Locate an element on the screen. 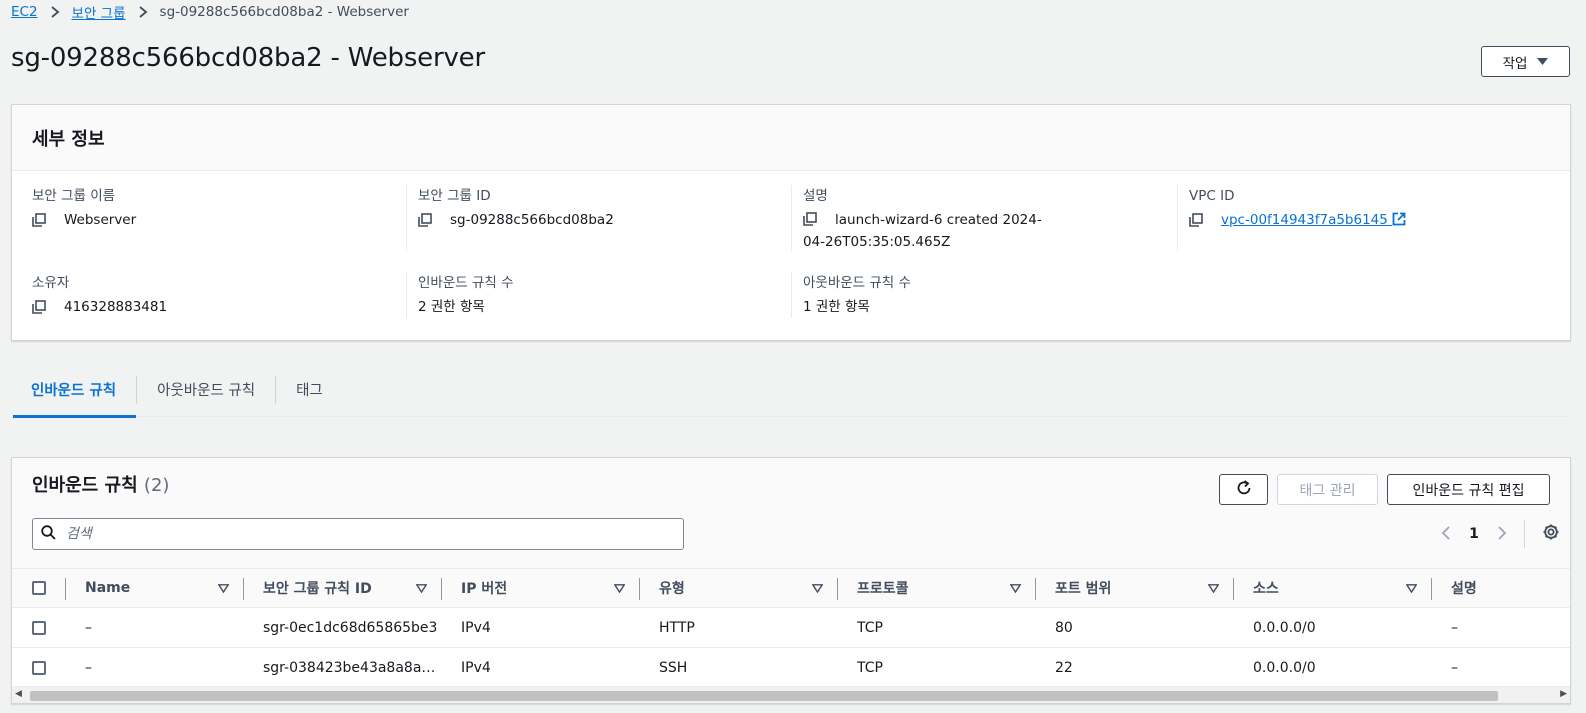 The image size is (1586, 713). select-all-checkbox is located at coordinates (39, 588).